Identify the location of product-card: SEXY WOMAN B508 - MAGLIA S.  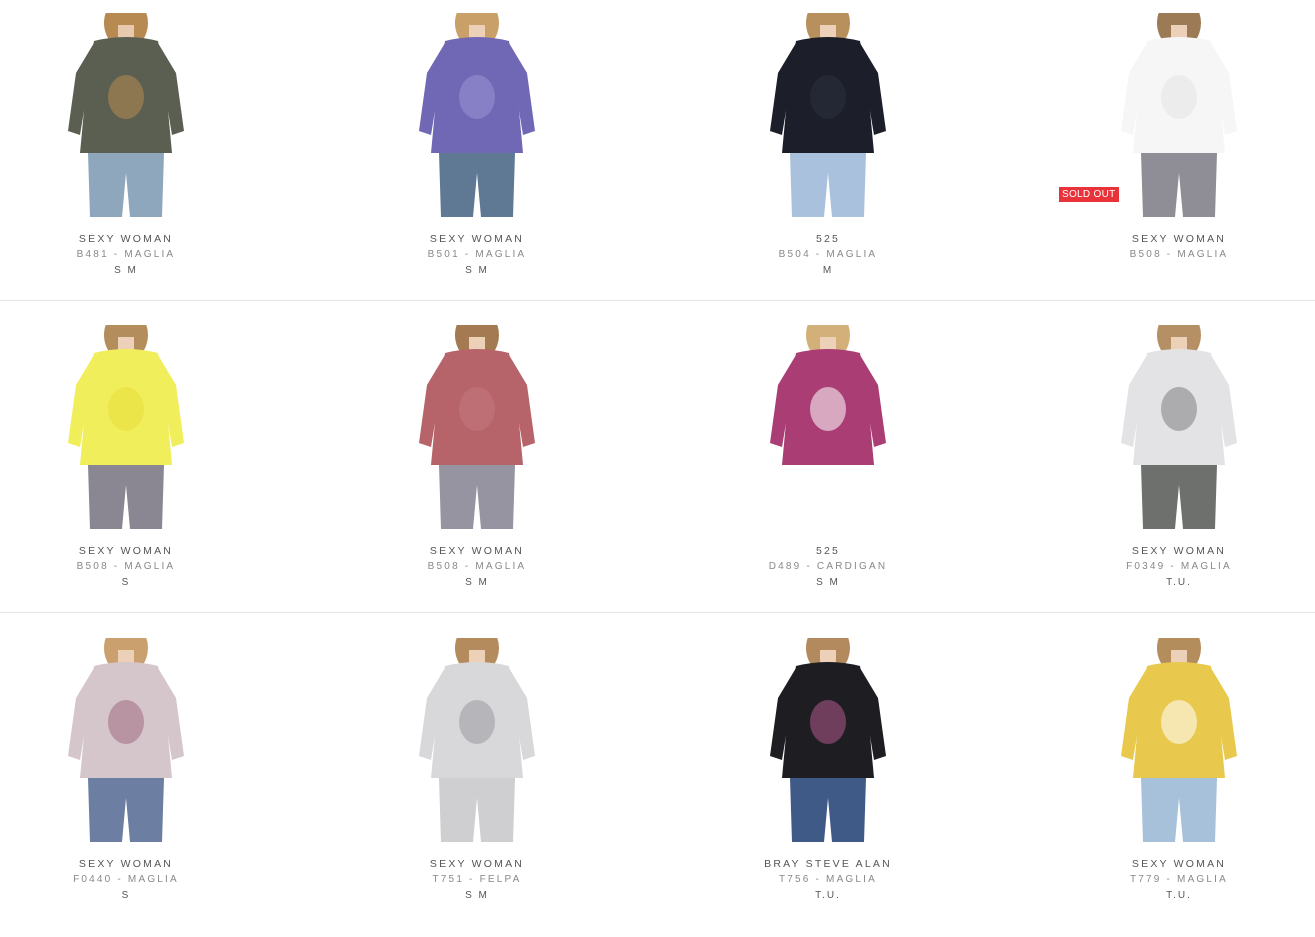
(138, 462).